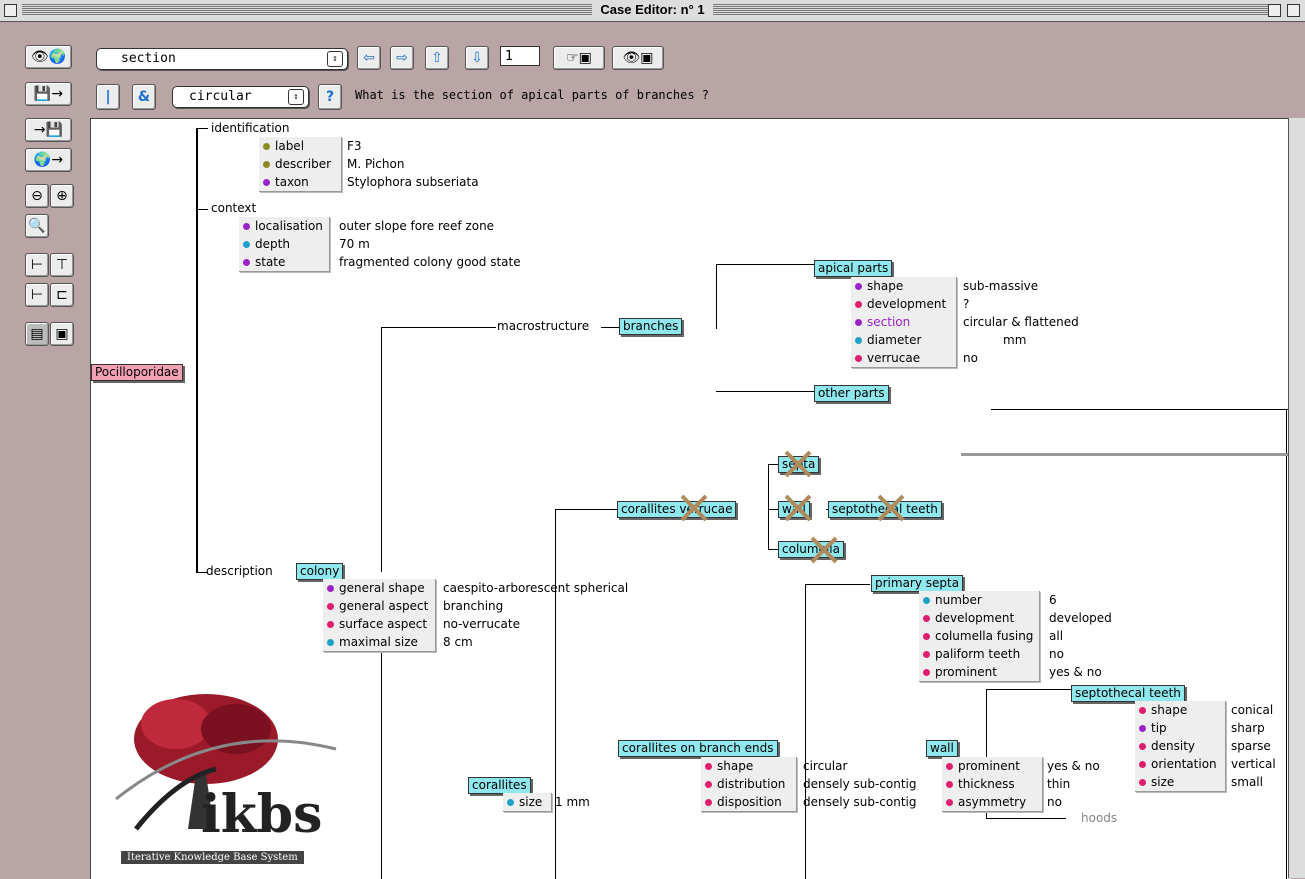 This screenshot has width=1305, height=879. What do you see at coordinates (300, 182) in the screenshot?
I see `attr-taxon: taxon` at bounding box center [300, 182].